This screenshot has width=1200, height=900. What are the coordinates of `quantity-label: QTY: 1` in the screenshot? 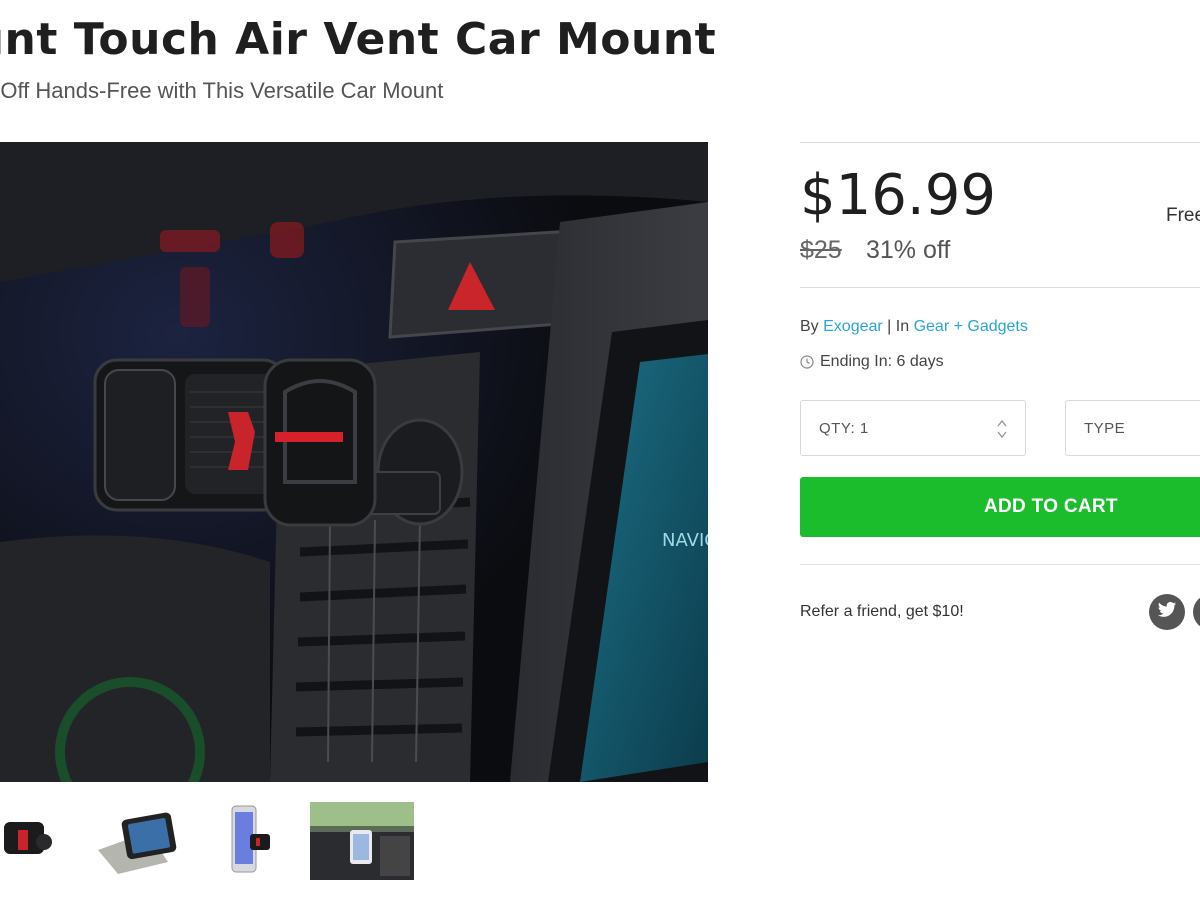 It's located at (844, 428).